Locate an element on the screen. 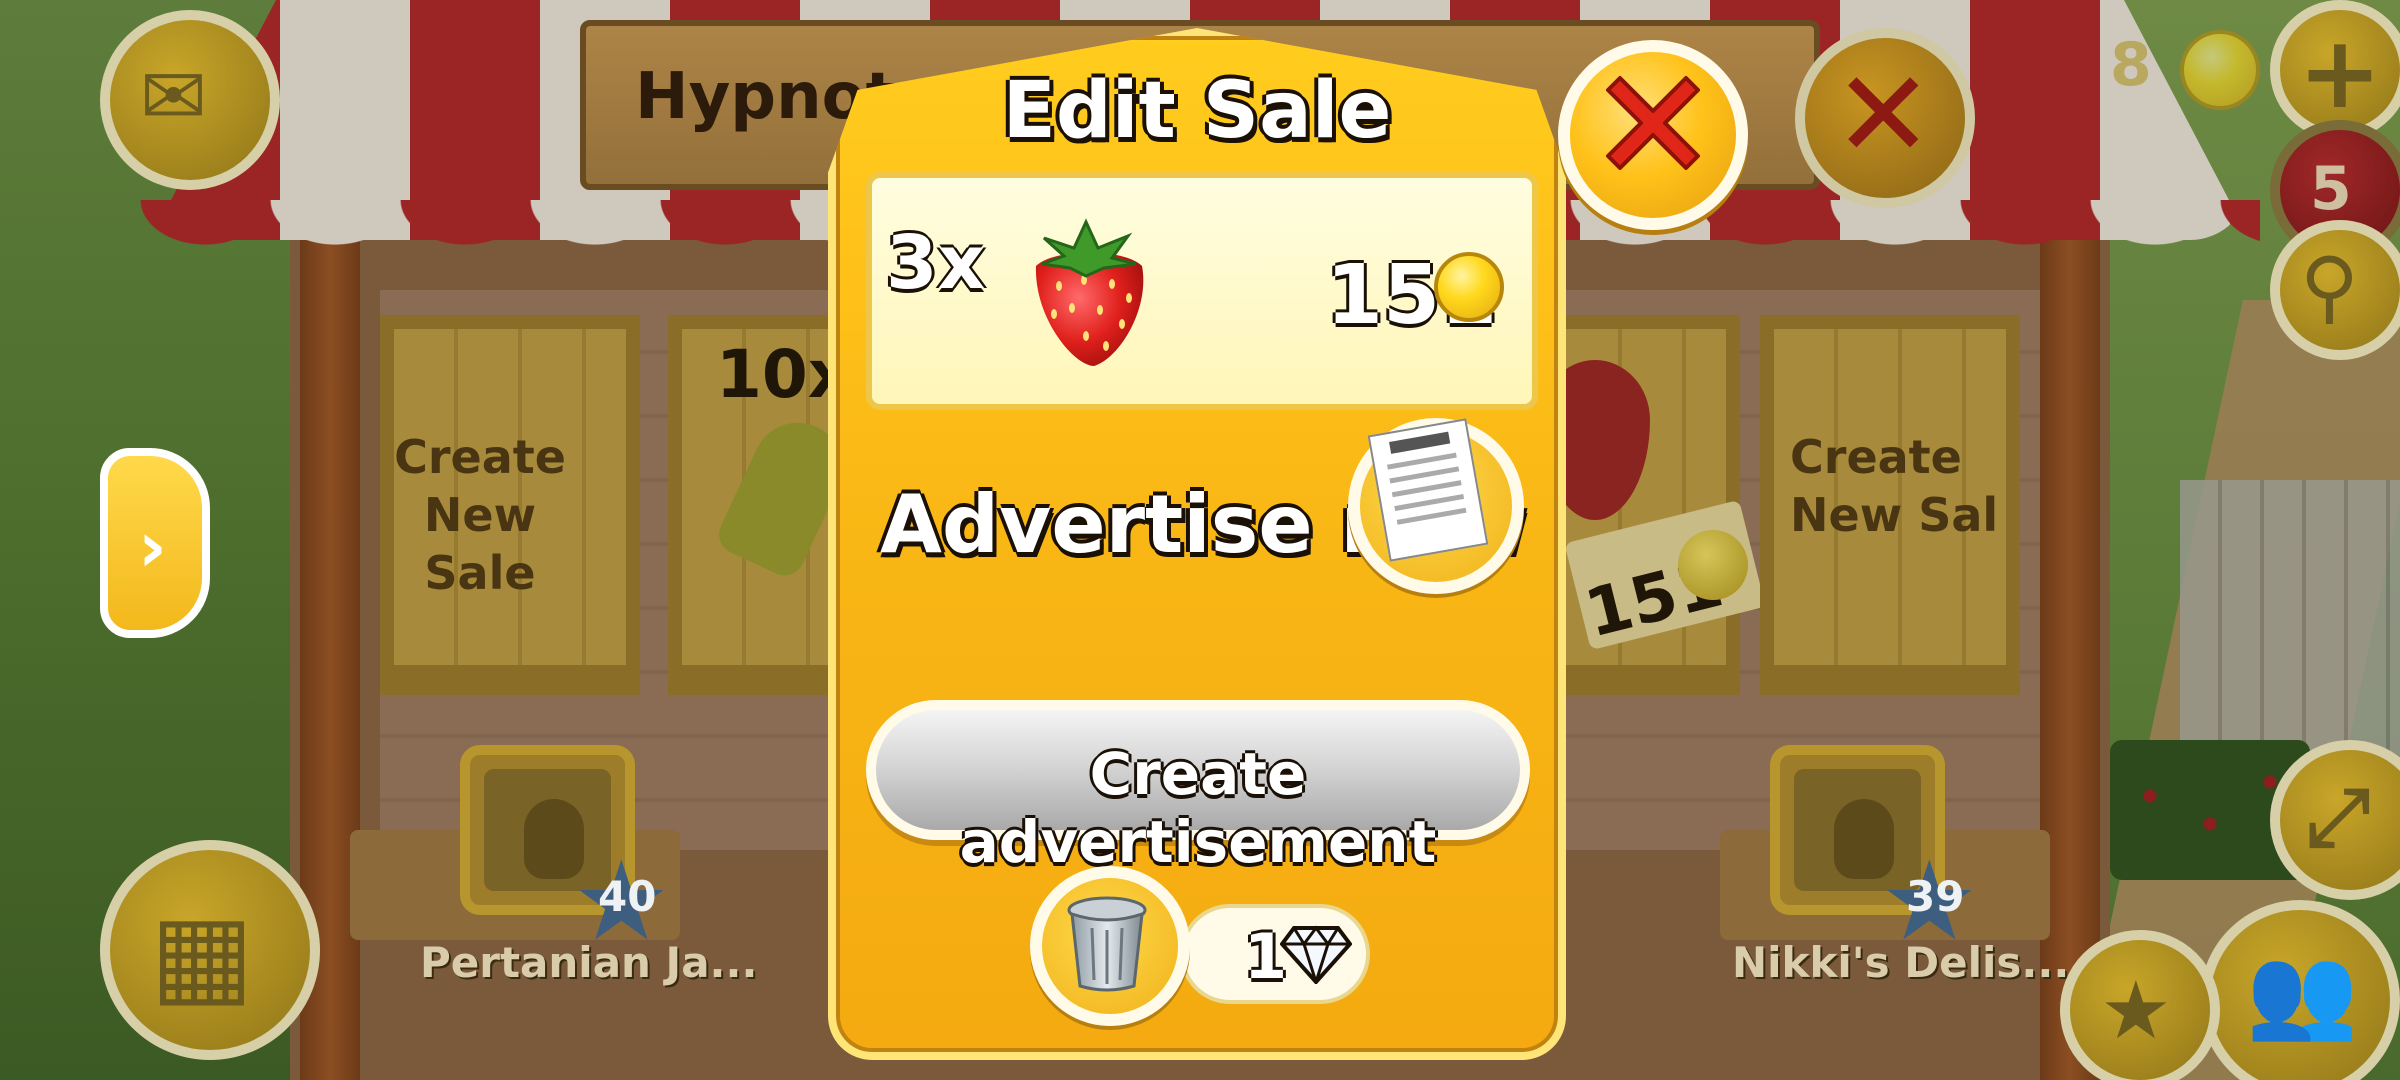 This screenshot has width=2400, height=1080. search-button: ⚲ is located at coordinates (2335, 290).